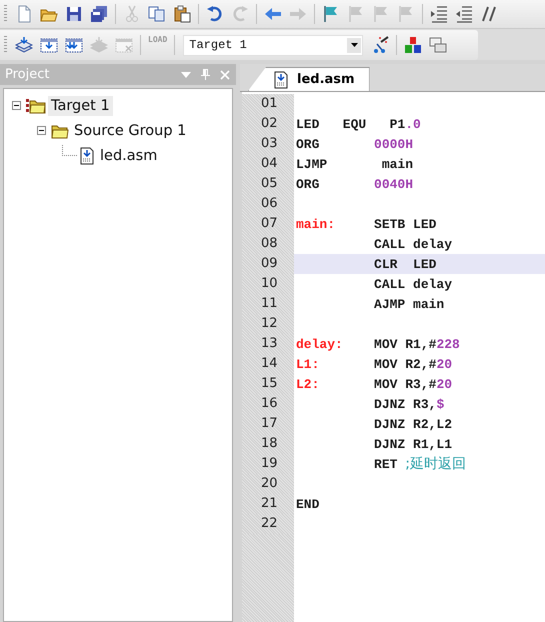  Describe the element at coordinates (354, 45) in the screenshot. I see `caret-icon` at that location.